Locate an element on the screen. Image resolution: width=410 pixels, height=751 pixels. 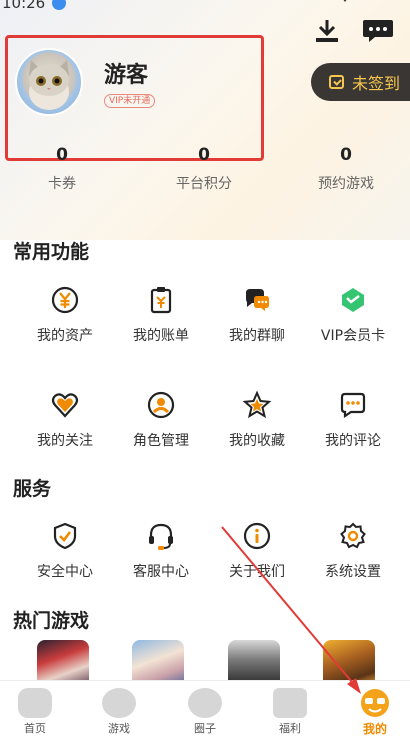
tab-games: 游戏 is located at coordinates (119, 712).